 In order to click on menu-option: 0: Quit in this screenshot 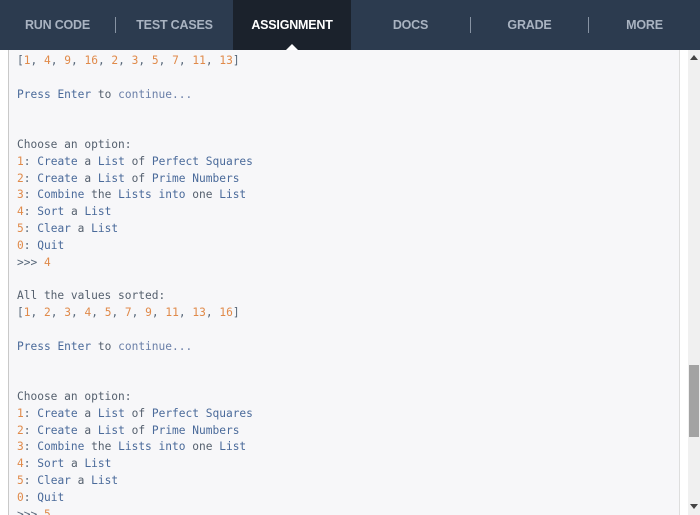, I will do `click(135, 246)`.